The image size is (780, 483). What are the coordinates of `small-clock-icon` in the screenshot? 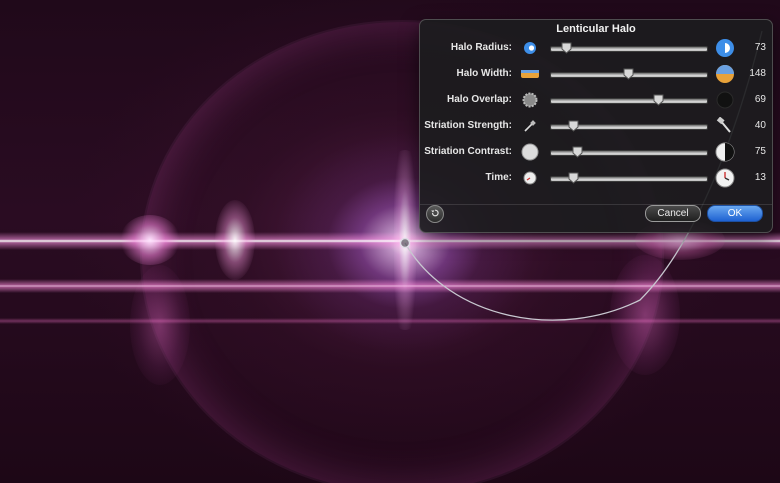 It's located at (530, 178).